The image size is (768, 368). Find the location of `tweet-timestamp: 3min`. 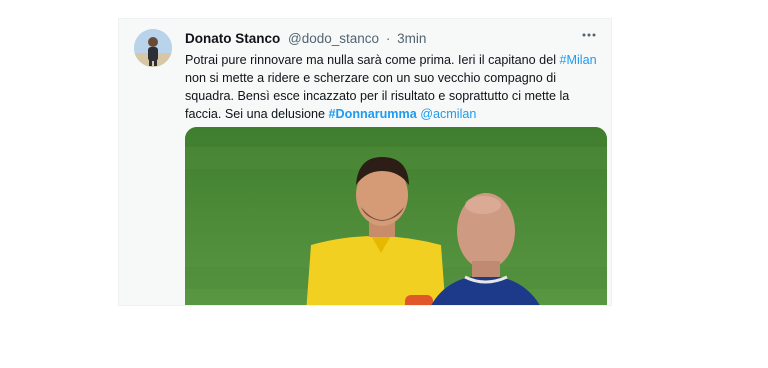

tweet-timestamp: 3min is located at coordinates (411, 38).